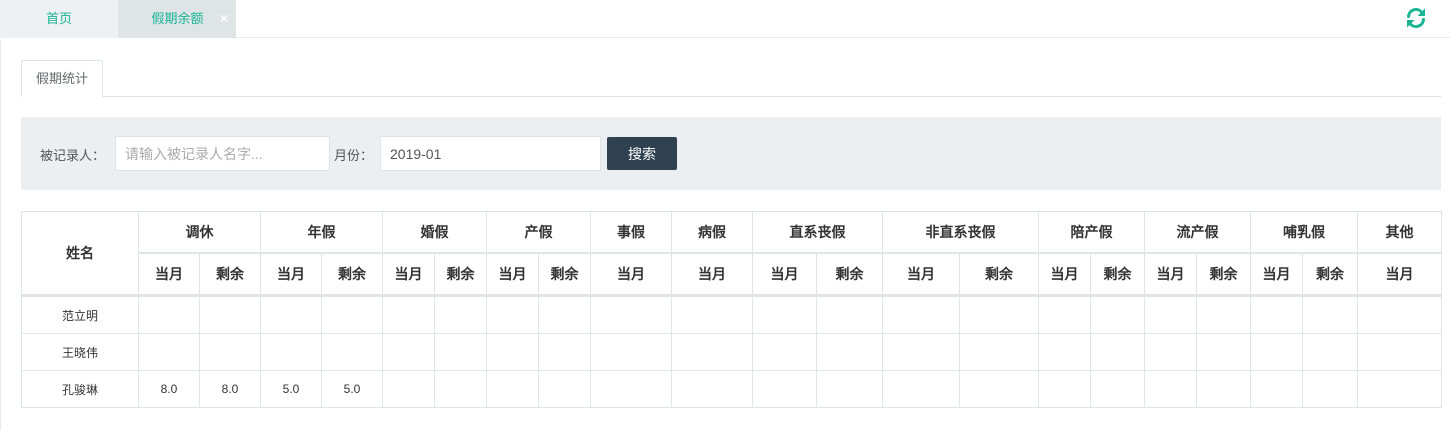 This screenshot has height=430, width=1450. I want to click on tab-leave-balance-label: 假期余额, so click(177, 18).